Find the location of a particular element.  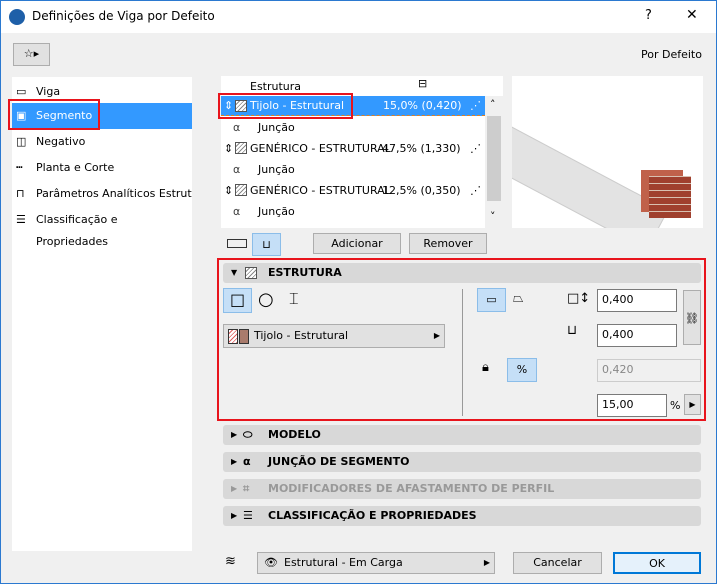

segment-value: 12,5% (0,350) is located at coordinates (421, 190).